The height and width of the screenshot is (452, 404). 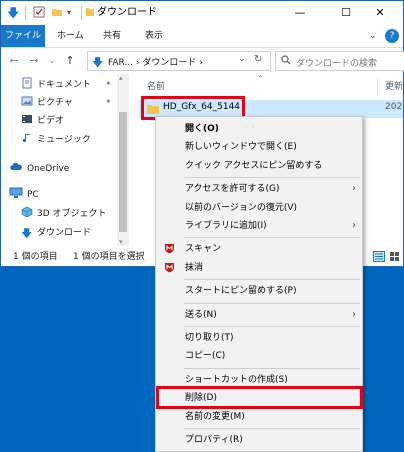 I want to click on menu-item: プロパティ(R), so click(x=259, y=440).